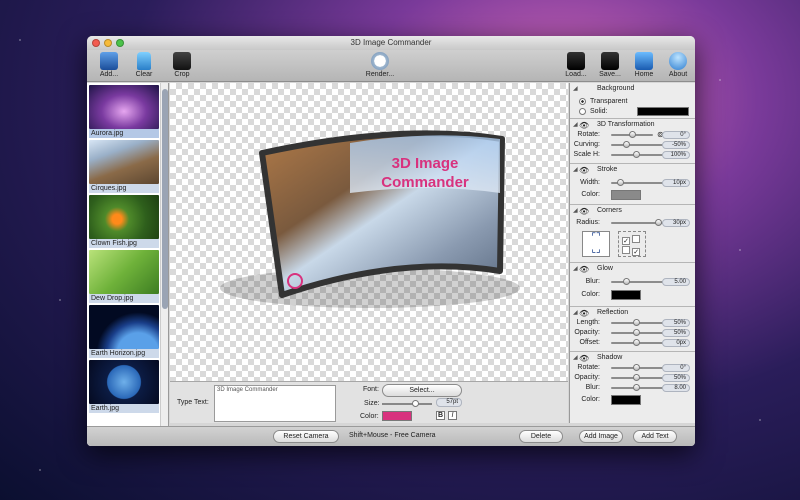 The height and width of the screenshot is (500, 800). Describe the element at coordinates (655, 436) in the screenshot. I see `add-text-button: Add Text` at that location.